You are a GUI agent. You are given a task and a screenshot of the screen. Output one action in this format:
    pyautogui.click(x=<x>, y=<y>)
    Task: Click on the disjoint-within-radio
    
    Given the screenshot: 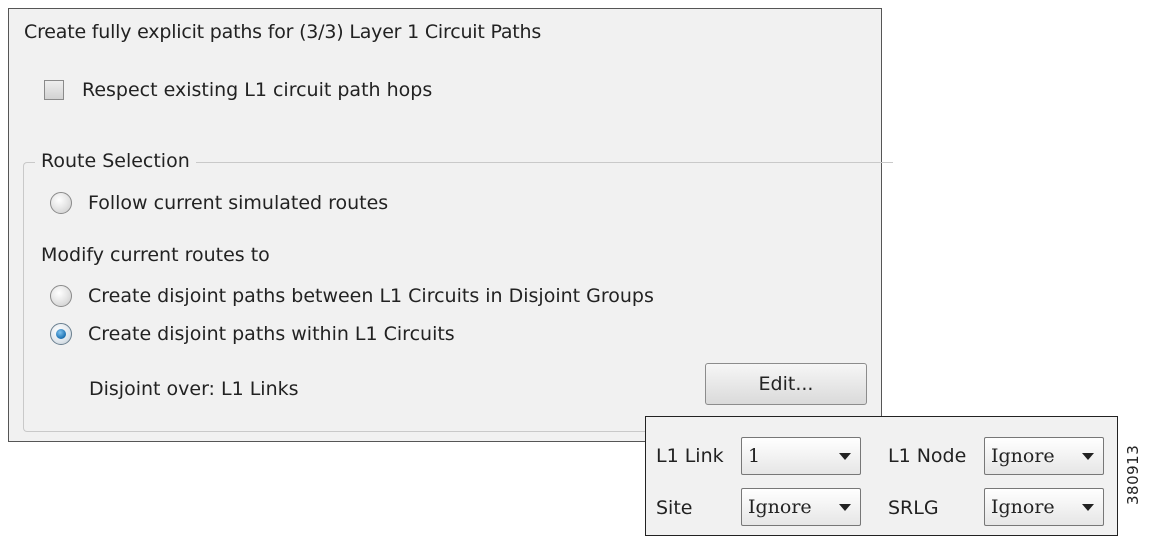 What is the action you would take?
    pyautogui.click(x=61, y=334)
    